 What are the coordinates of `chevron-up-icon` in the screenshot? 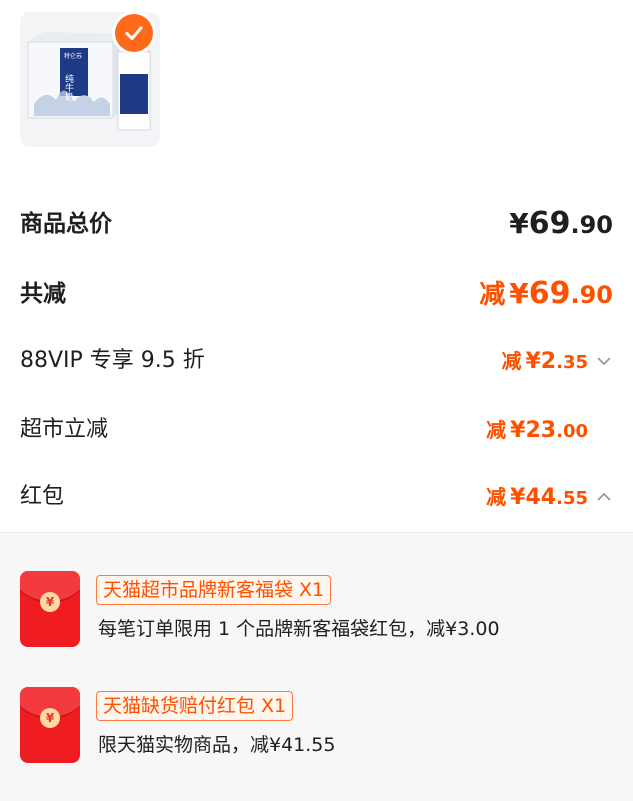 It's located at (604, 497).